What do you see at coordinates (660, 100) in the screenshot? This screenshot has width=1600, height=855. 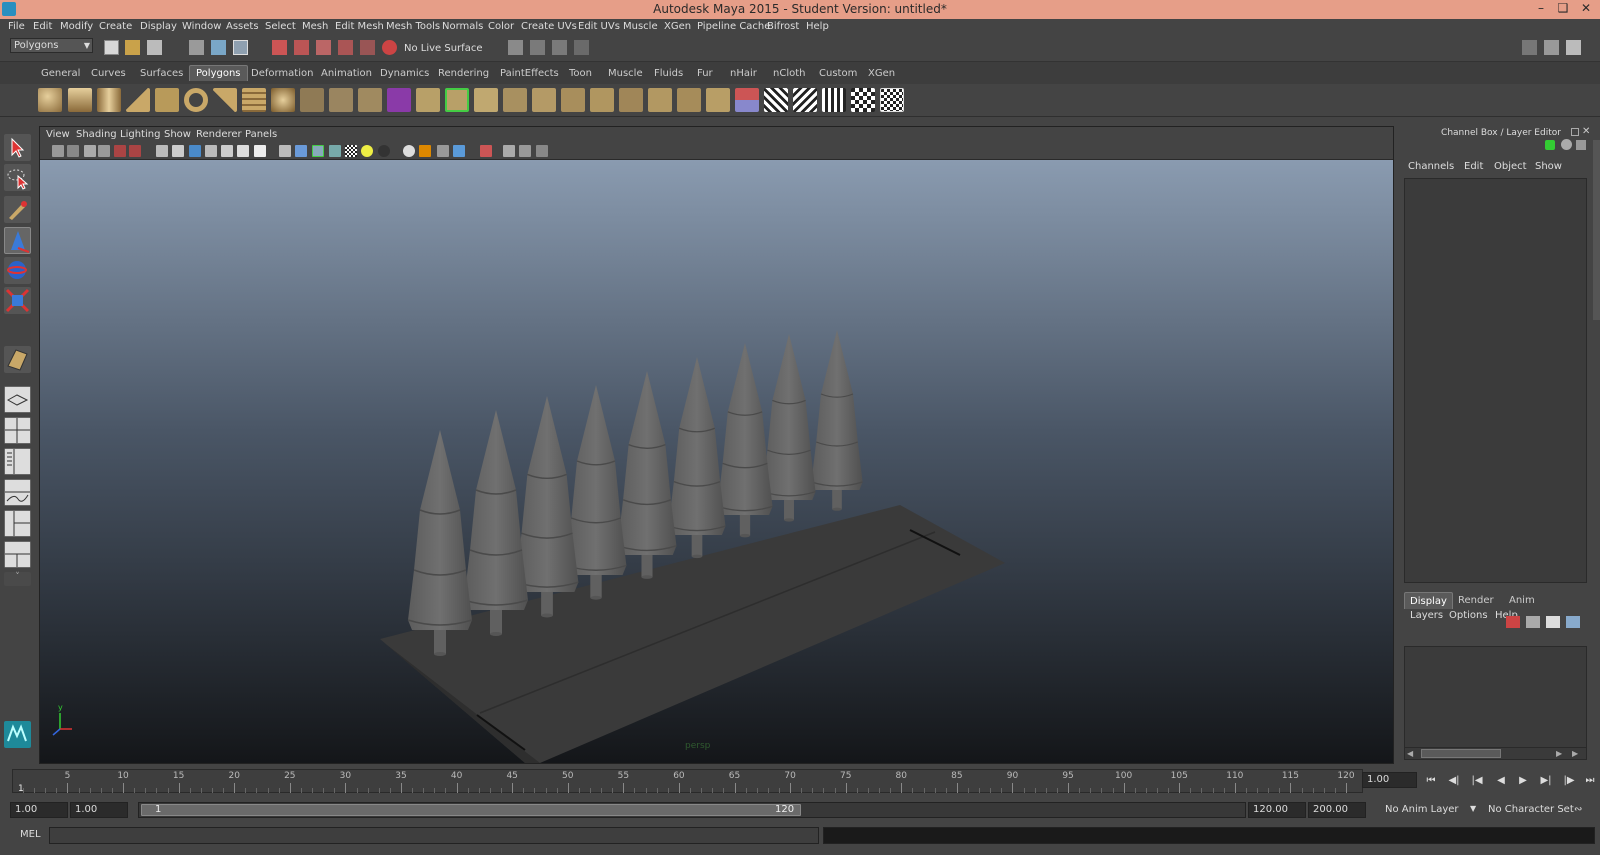 I see `bevel-icon` at bounding box center [660, 100].